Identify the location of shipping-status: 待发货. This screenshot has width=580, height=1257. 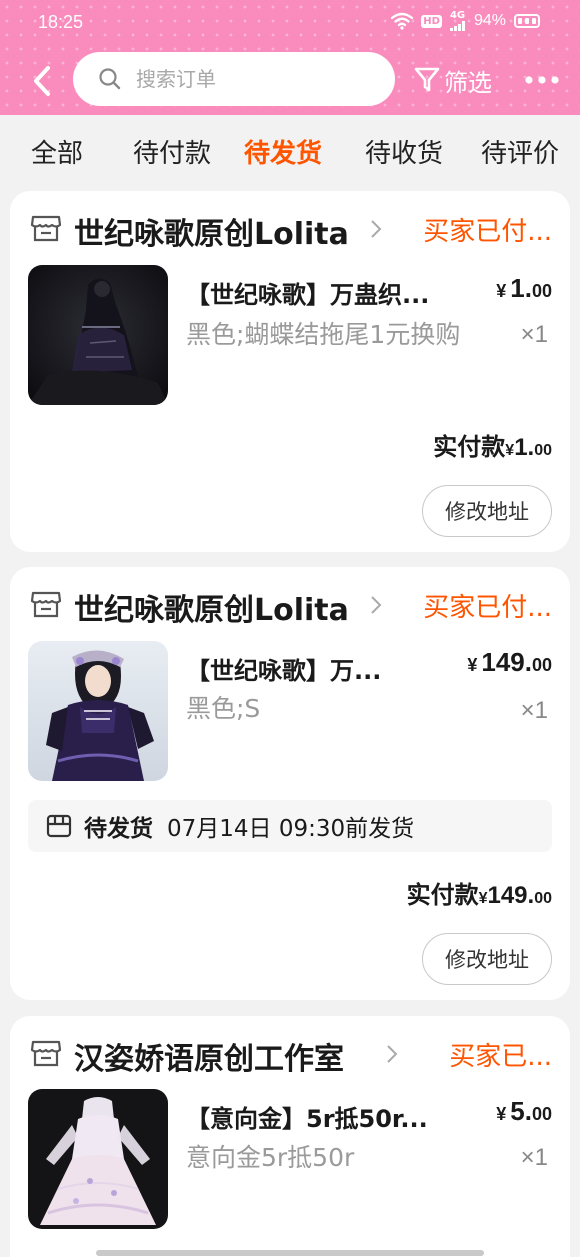
(118, 829).